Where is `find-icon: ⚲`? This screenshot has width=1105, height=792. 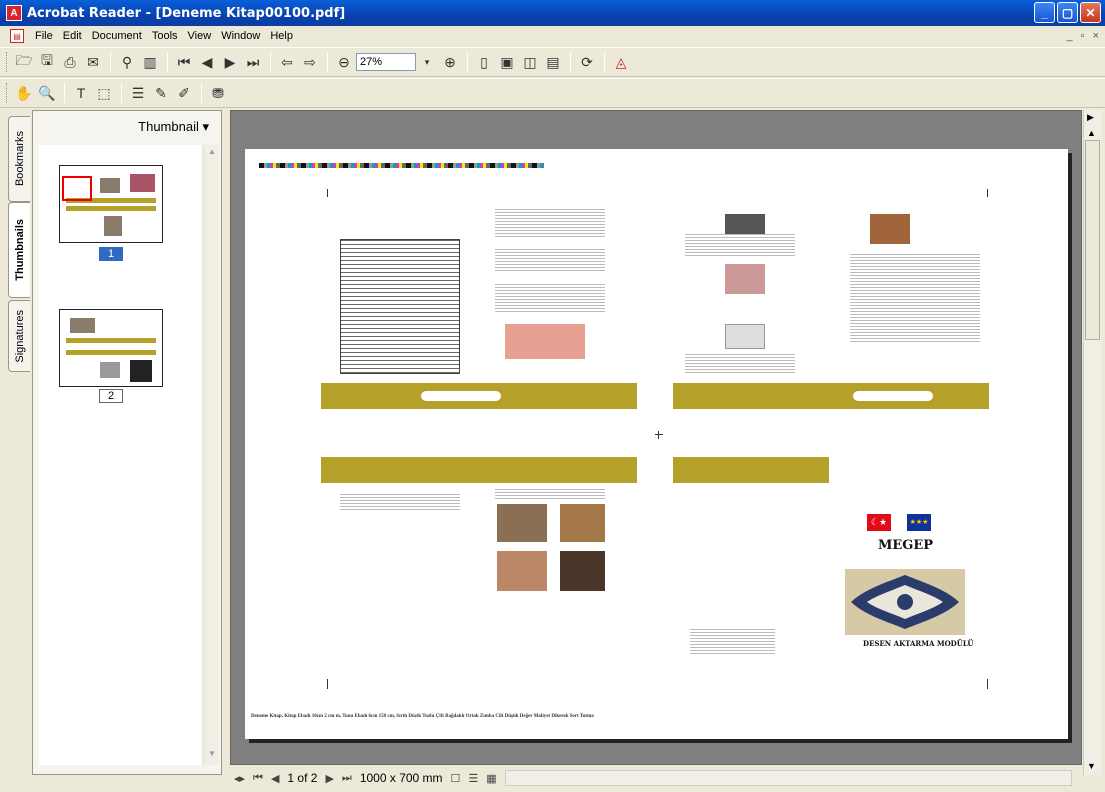 find-icon: ⚲ is located at coordinates (127, 62).